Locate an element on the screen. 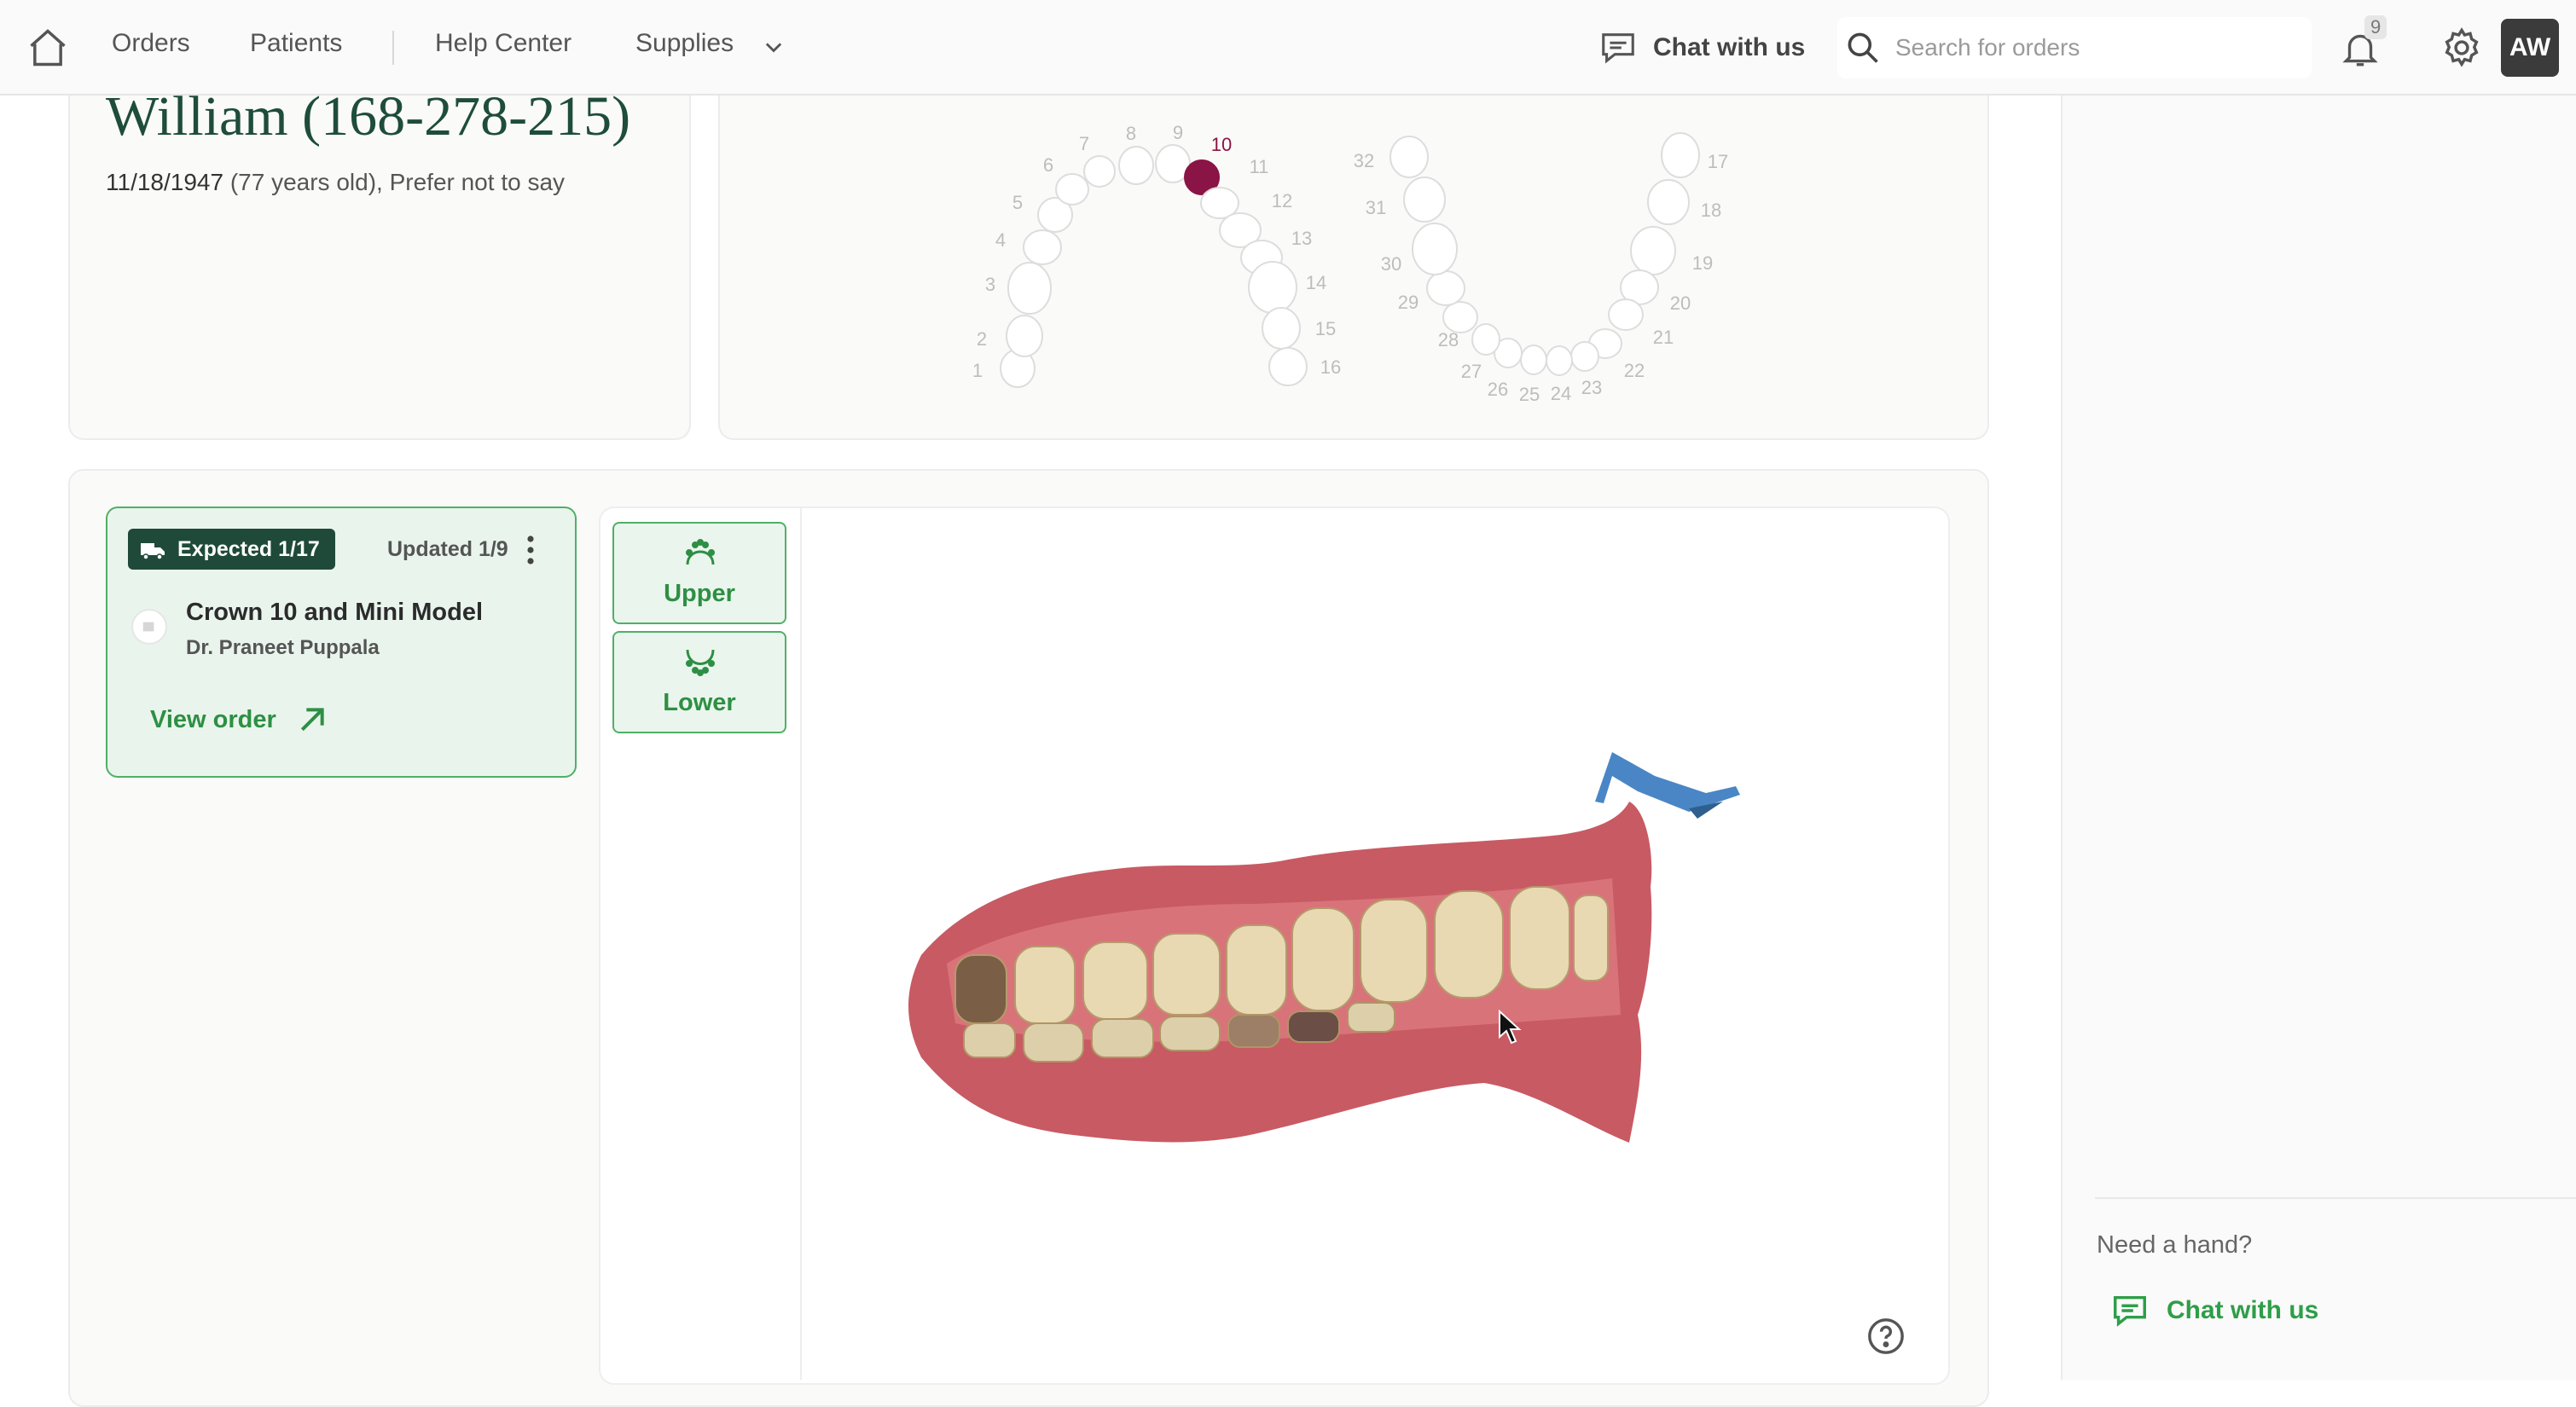 The width and height of the screenshot is (2576, 1407). tooth-4-number: 4 is located at coordinates (1000, 240).